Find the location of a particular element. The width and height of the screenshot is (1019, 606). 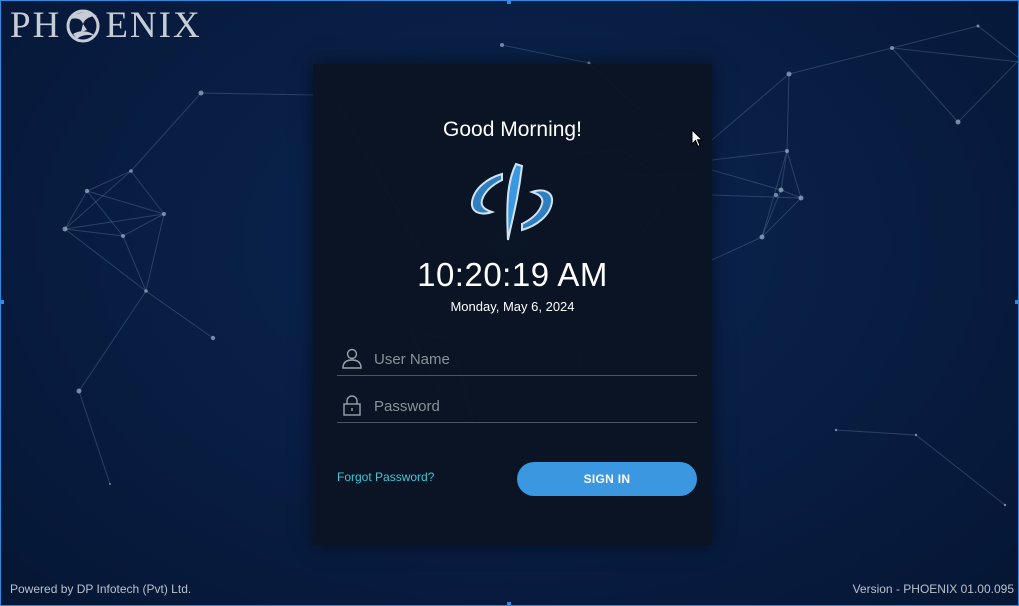

lock-icon is located at coordinates (352, 405).